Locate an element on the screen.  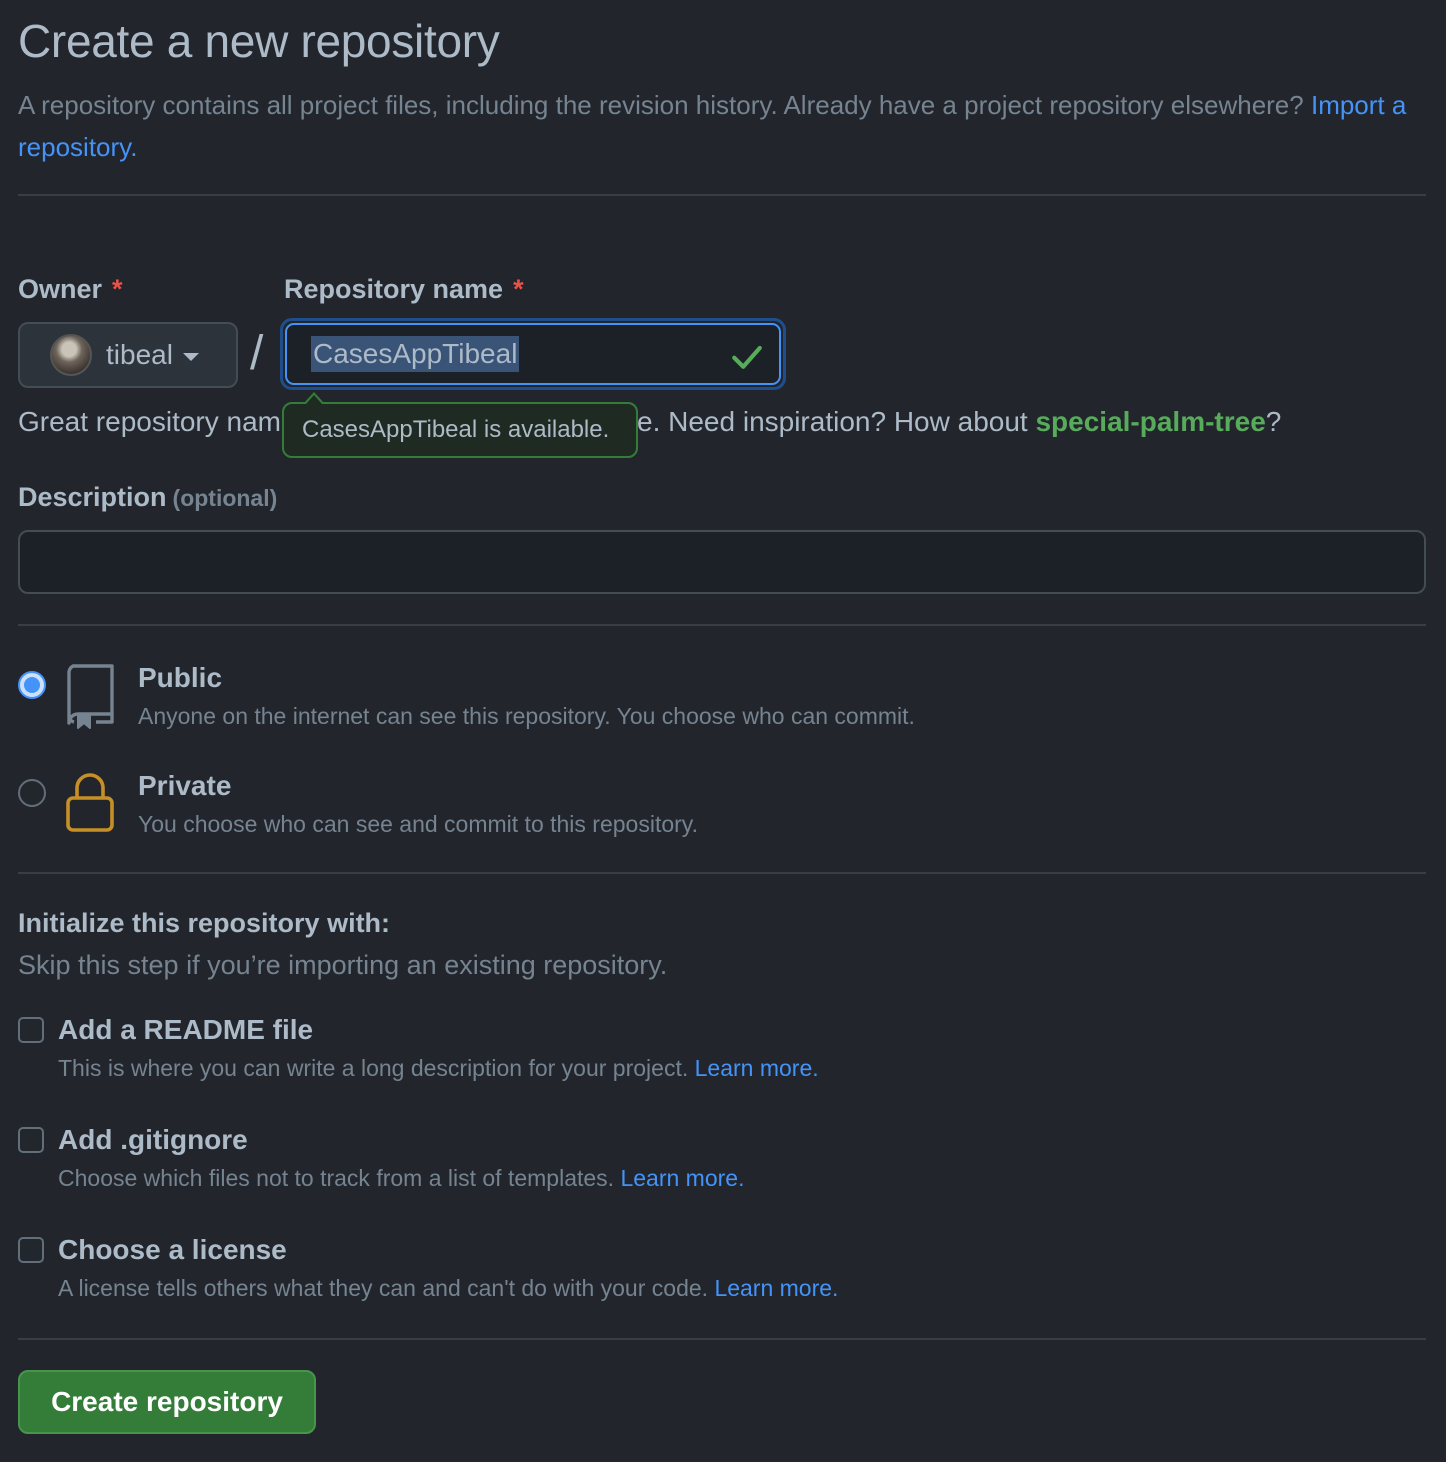
gitignore-learn-more-link: Learn more. is located at coordinates (682, 1178).